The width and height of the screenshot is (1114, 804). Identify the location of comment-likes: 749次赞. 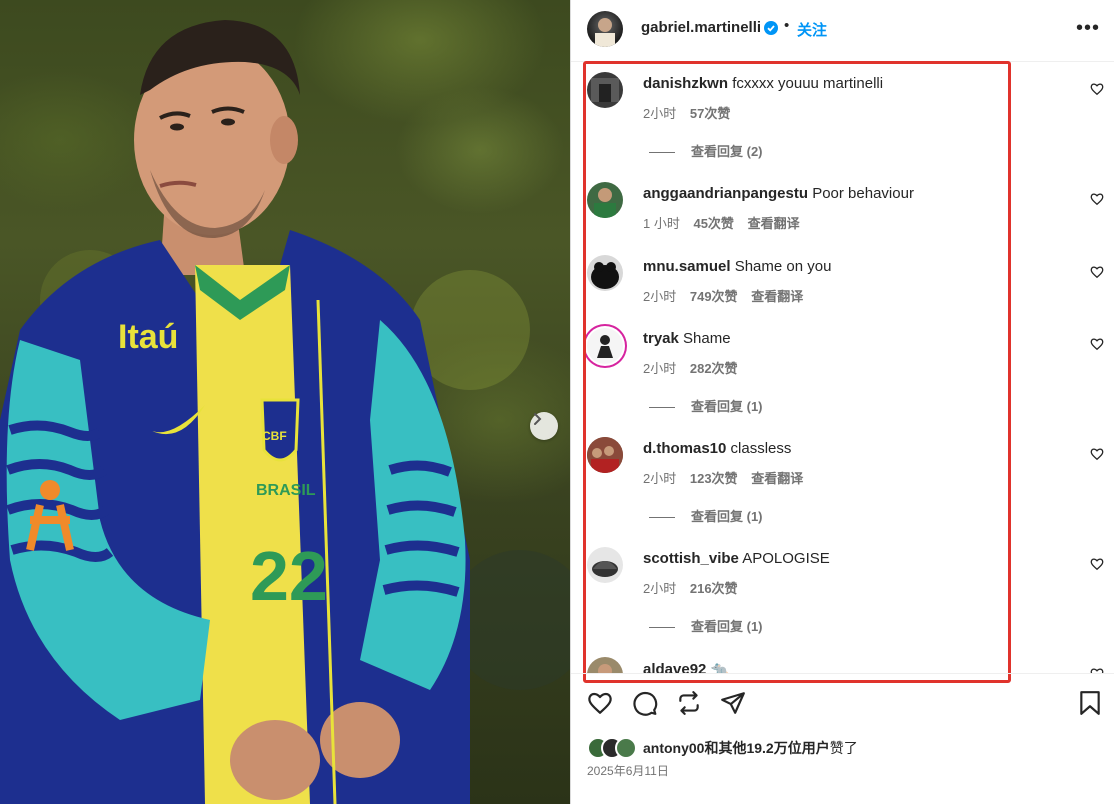
(714, 296).